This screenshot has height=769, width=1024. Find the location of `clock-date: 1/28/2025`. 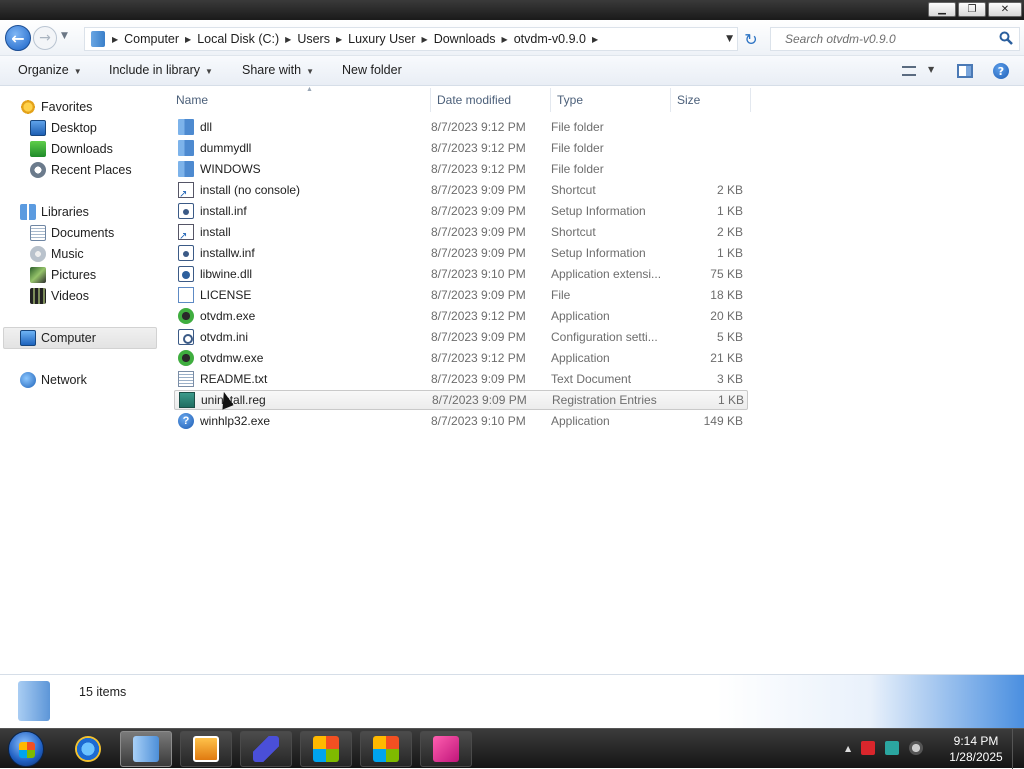

clock-date: 1/28/2025 is located at coordinates (976, 757).